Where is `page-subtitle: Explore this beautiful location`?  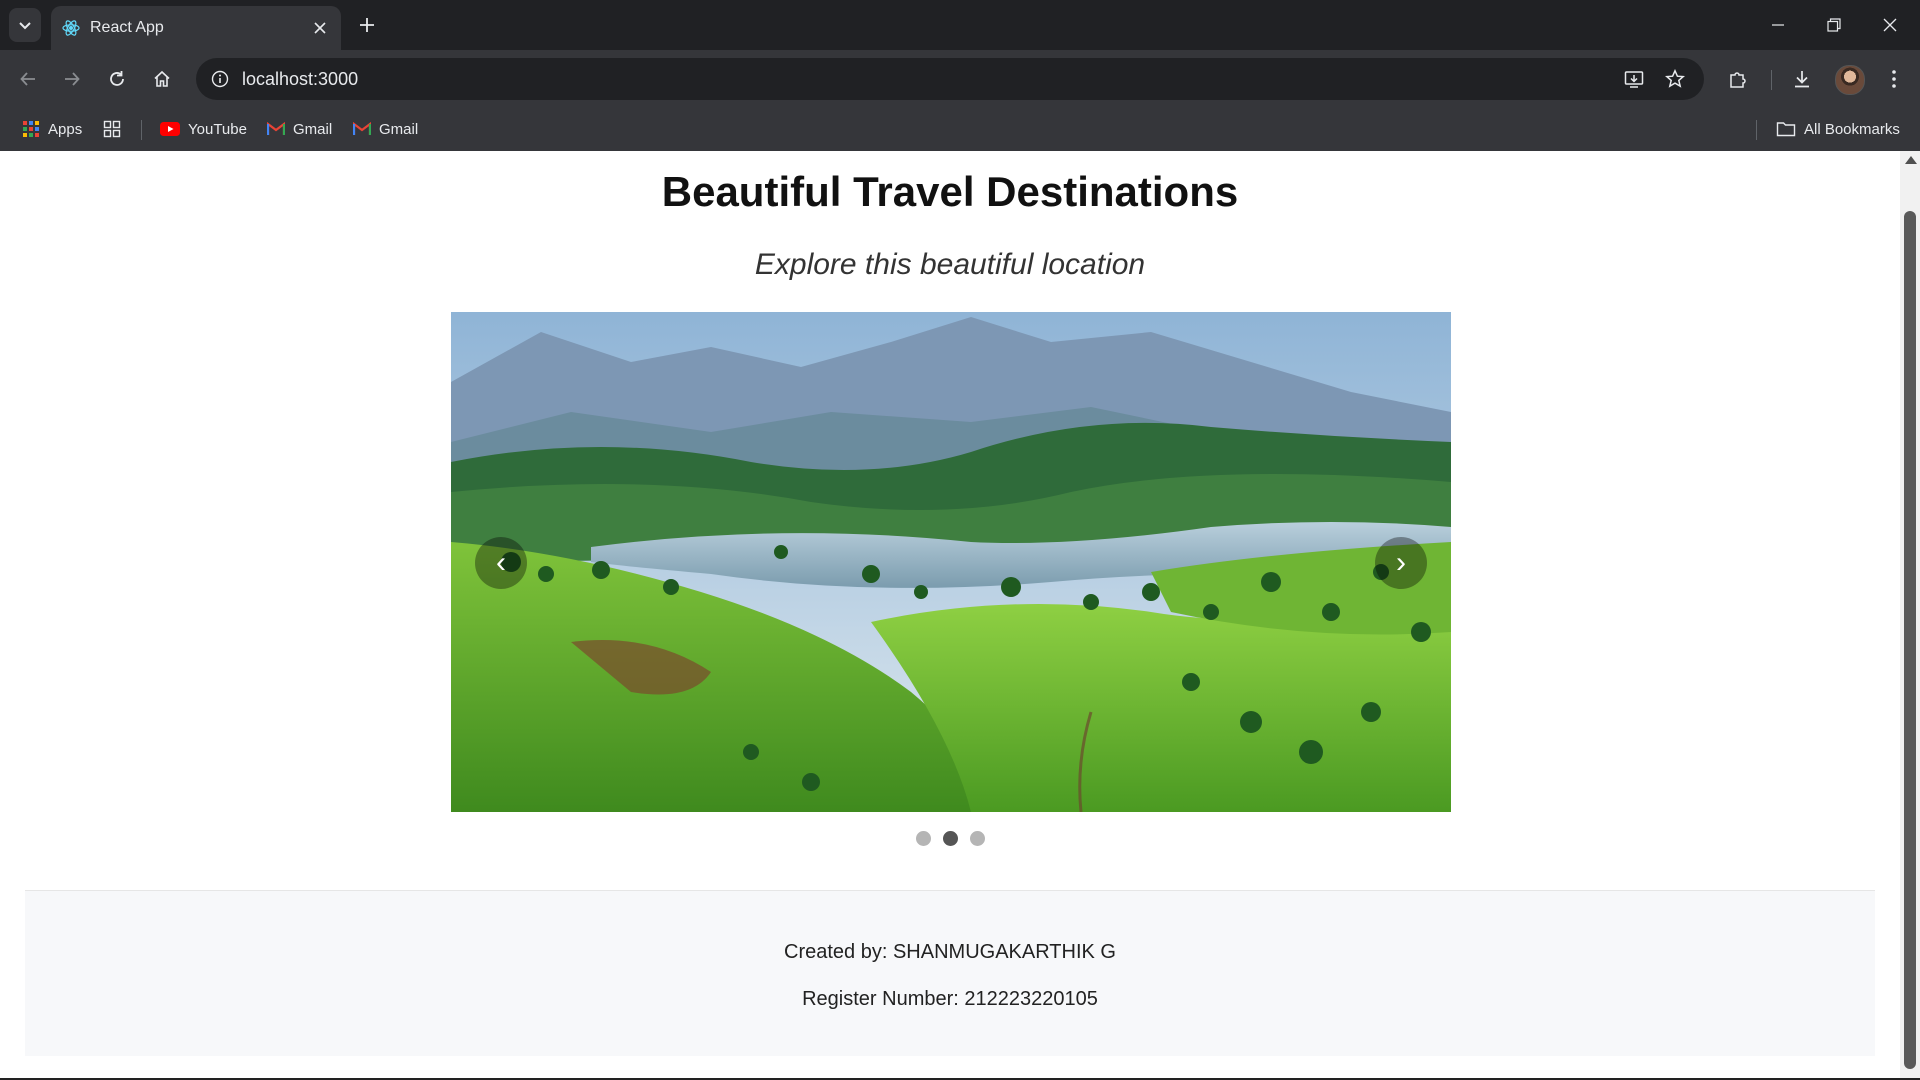
page-subtitle: Explore this beautiful location is located at coordinates (950, 264).